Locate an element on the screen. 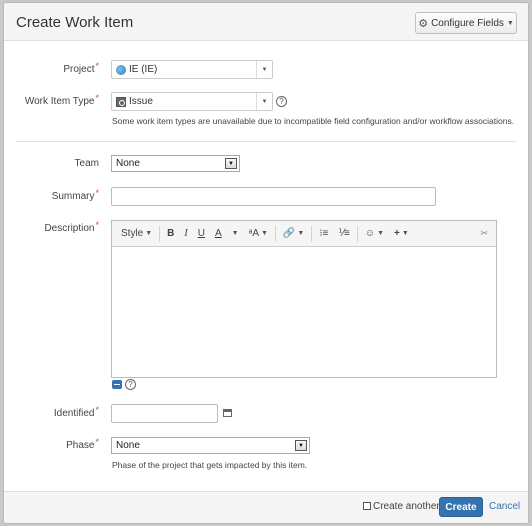  summary-label: Summary* is located at coordinates (75, 195).